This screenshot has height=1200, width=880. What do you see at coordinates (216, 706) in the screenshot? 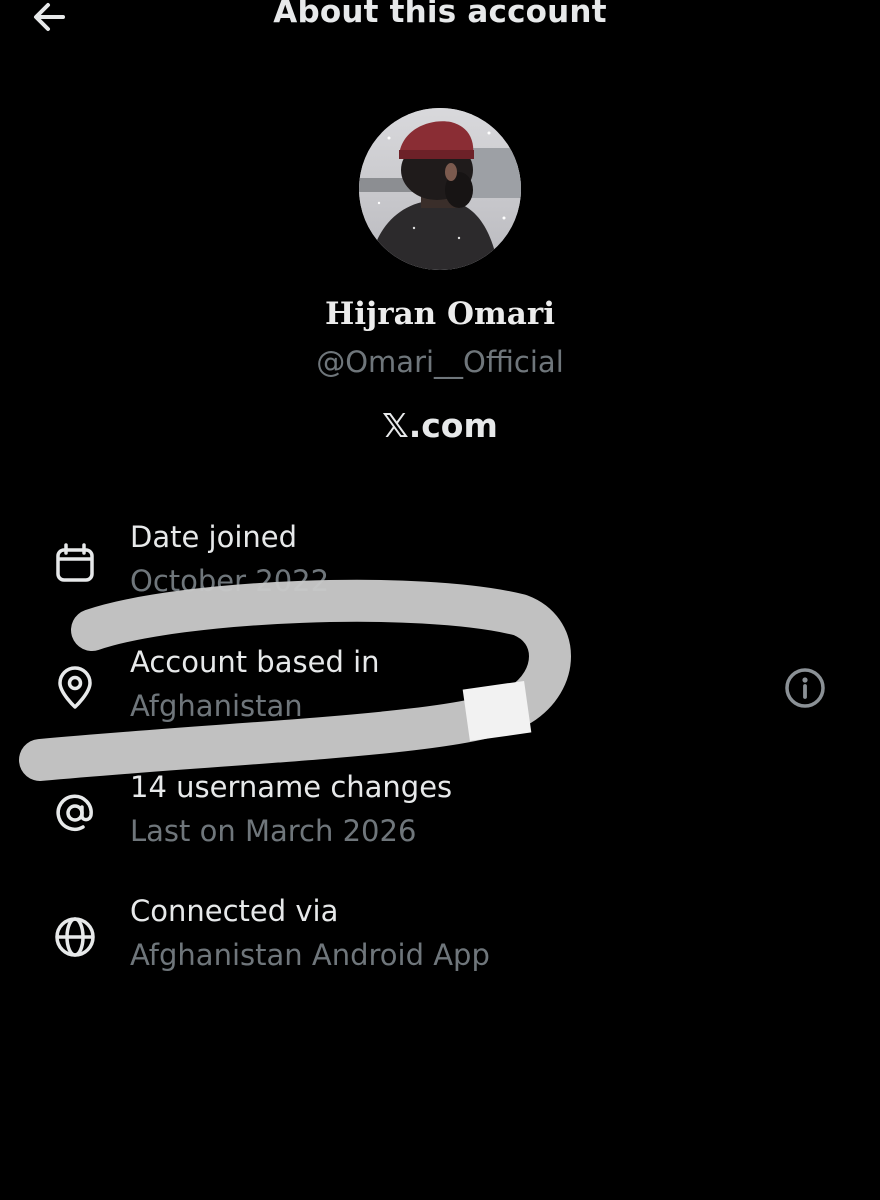
I see `account-location-value: Afghanistan` at bounding box center [216, 706].